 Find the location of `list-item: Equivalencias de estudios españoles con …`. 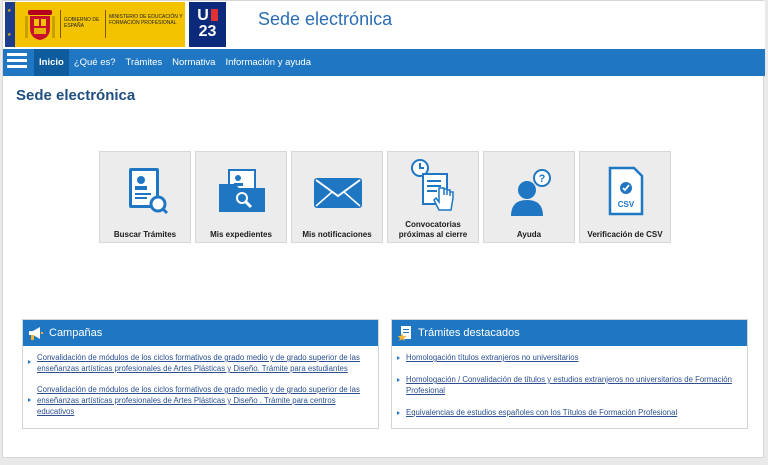

list-item: Equivalencias de estudios españoles con … is located at coordinates (568, 412).